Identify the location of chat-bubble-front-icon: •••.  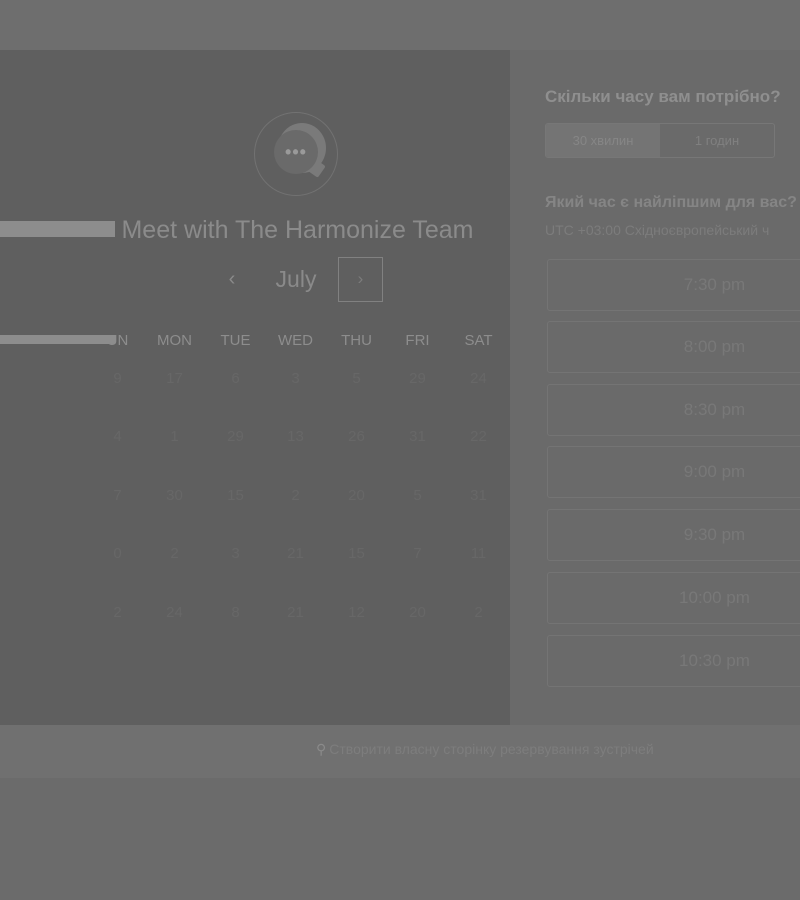
(296, 152).